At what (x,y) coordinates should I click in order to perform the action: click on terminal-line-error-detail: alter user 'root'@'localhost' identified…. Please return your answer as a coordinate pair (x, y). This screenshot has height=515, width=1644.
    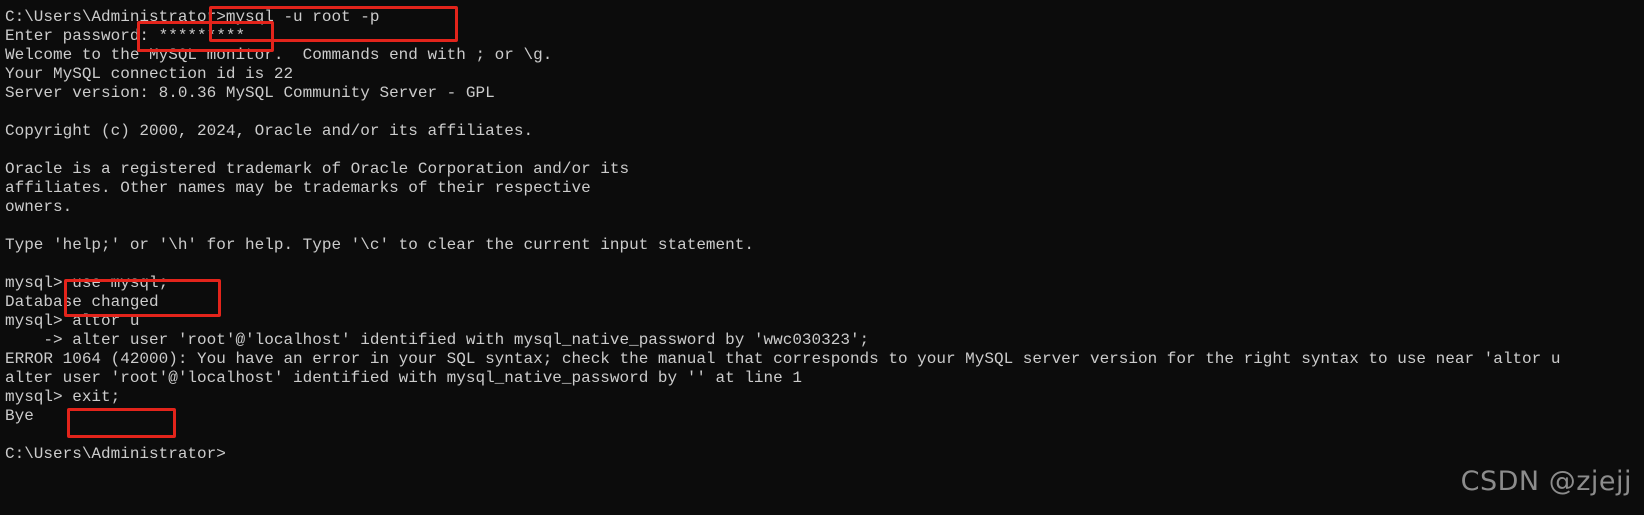
    Looking at the image, I should click on (403, 378).